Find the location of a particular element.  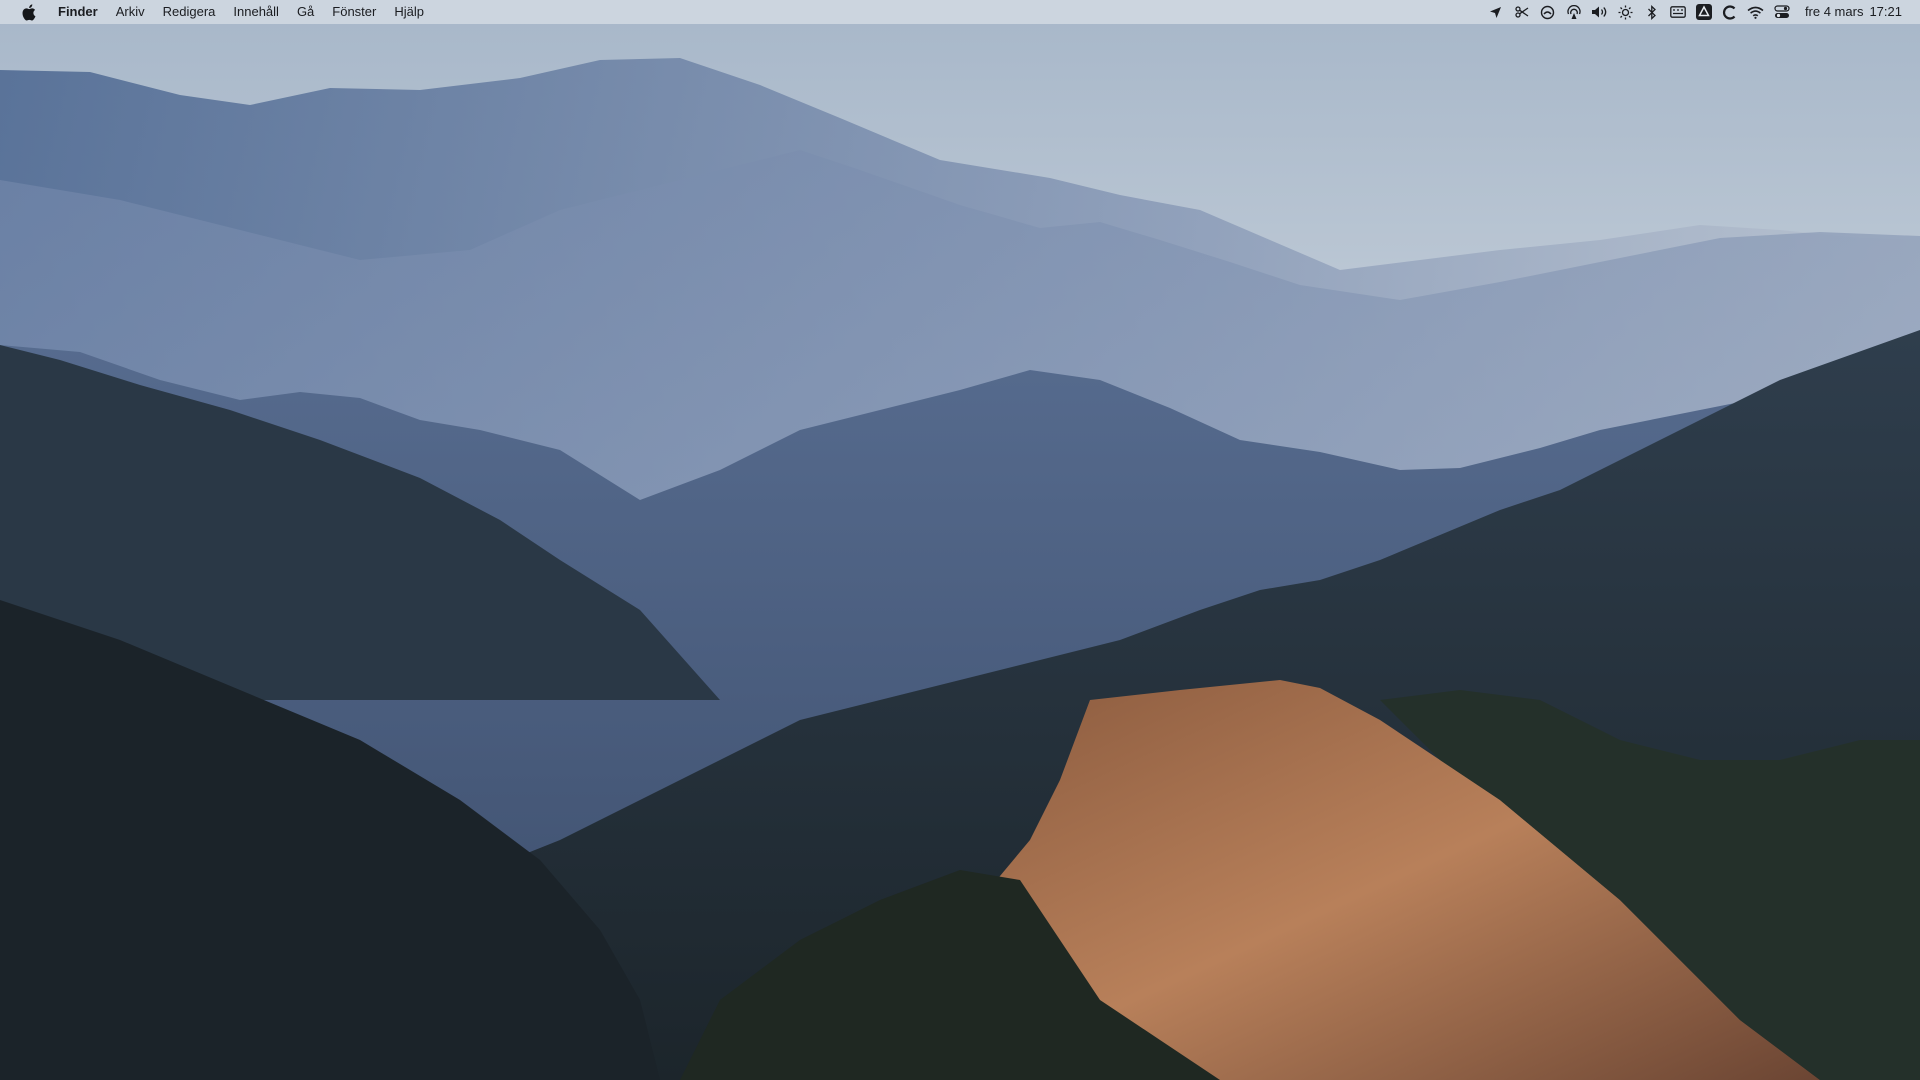

keyboard-input-icon is located at coordinates (1678, 12).